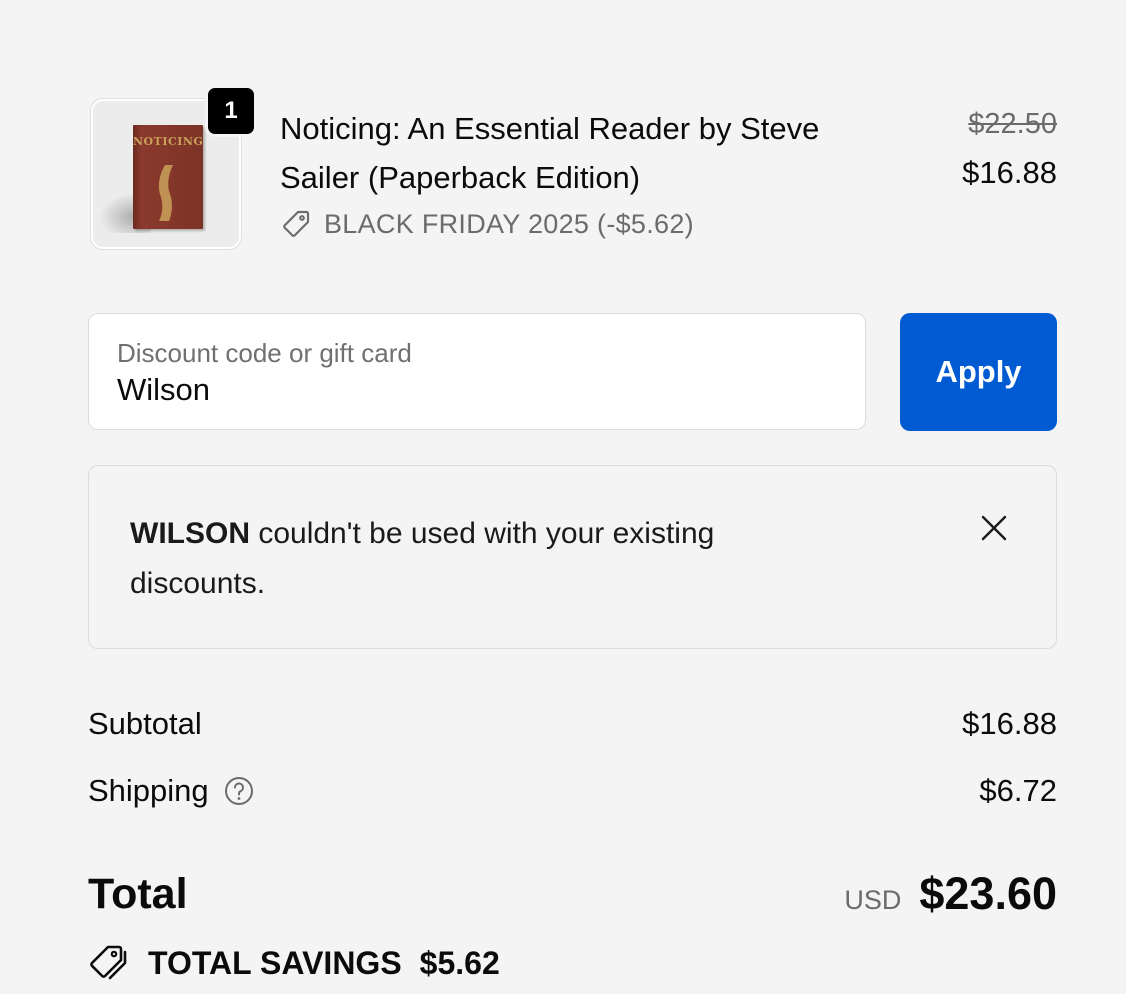 The width and height of the screenshot is (1126, 994). Describe the element at coordinates (190, 533) in the screenshot. I see `notice-code: WILSON` at that location.